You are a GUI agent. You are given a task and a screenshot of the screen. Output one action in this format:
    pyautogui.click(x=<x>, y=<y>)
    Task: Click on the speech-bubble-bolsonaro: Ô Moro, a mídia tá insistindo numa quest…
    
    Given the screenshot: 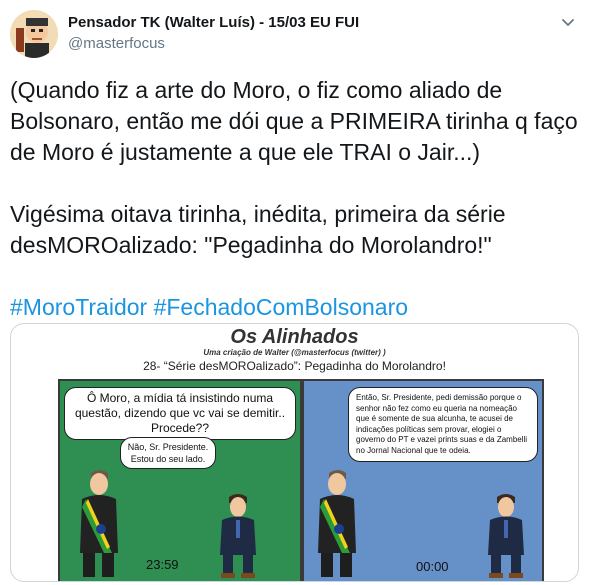 What is the action you would take?
    pyautogui.click(x=180, y=413)
    